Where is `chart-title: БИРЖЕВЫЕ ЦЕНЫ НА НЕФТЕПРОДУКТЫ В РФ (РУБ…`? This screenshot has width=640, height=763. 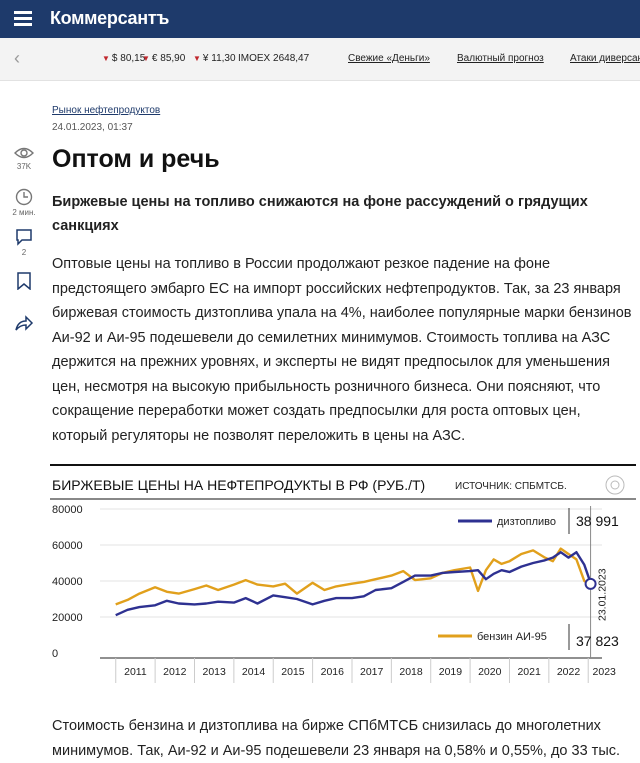
chart-title: БИРЖЕВЫЕ ЦЕНЫ НА НЕФТЕПРОДУКТЫ В РФ (РУБ… is located at coordinates (238, 485).